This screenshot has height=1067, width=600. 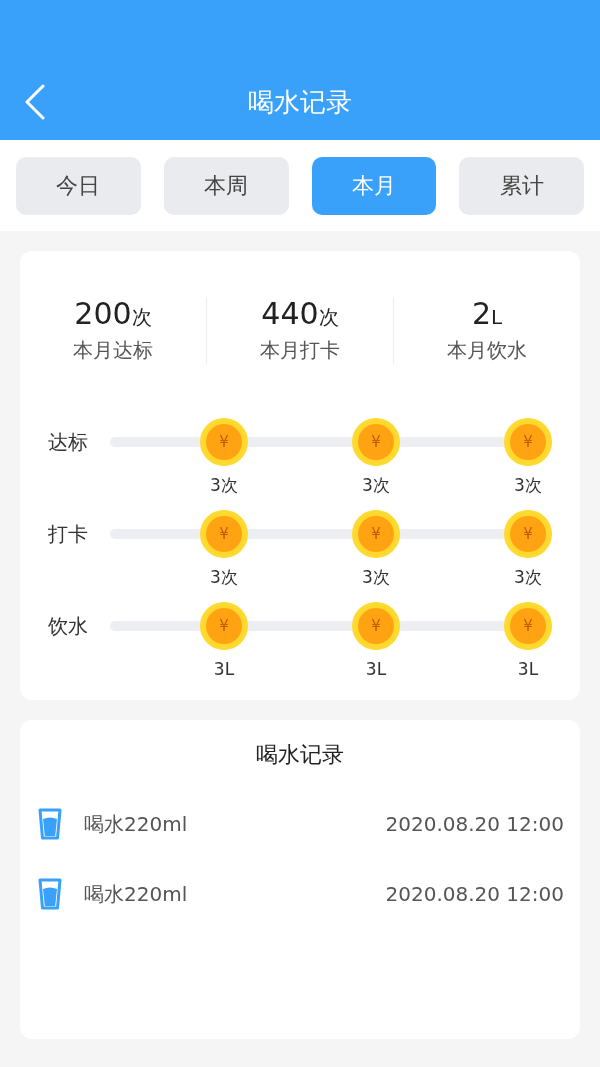 I want to click on page-title: 喝水记录, so click(x=300, y=102).